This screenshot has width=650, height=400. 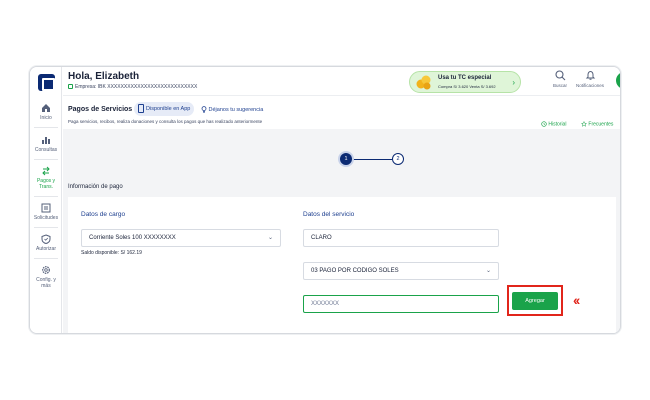 What do you see at coordinates (168, 109) in the screenshot?
I see `app-available-label: Disponible en App` at bounding box center [168, 109].